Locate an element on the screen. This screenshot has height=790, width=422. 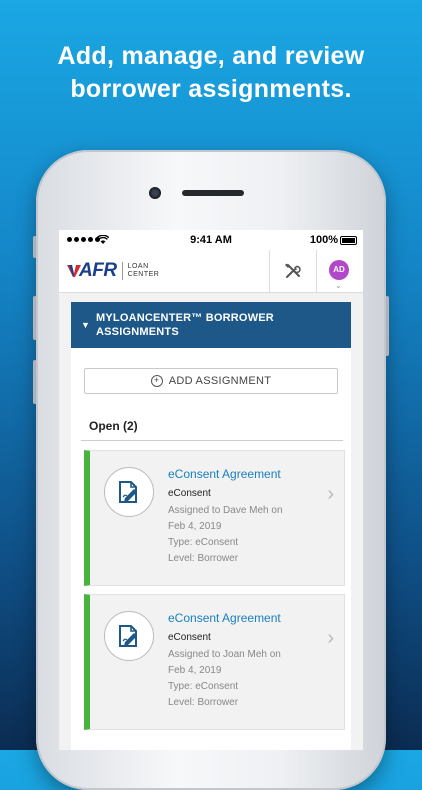
logo-subtext-line-1: LOAN is located at coordinates (138, 266).